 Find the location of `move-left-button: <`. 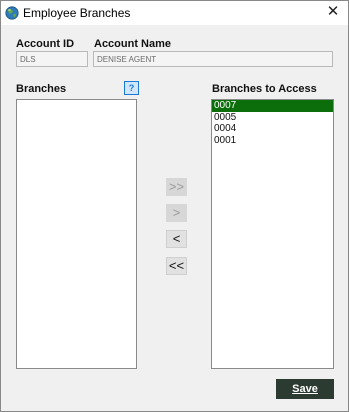

move-left-button: < is located at coordinates (176, 239).